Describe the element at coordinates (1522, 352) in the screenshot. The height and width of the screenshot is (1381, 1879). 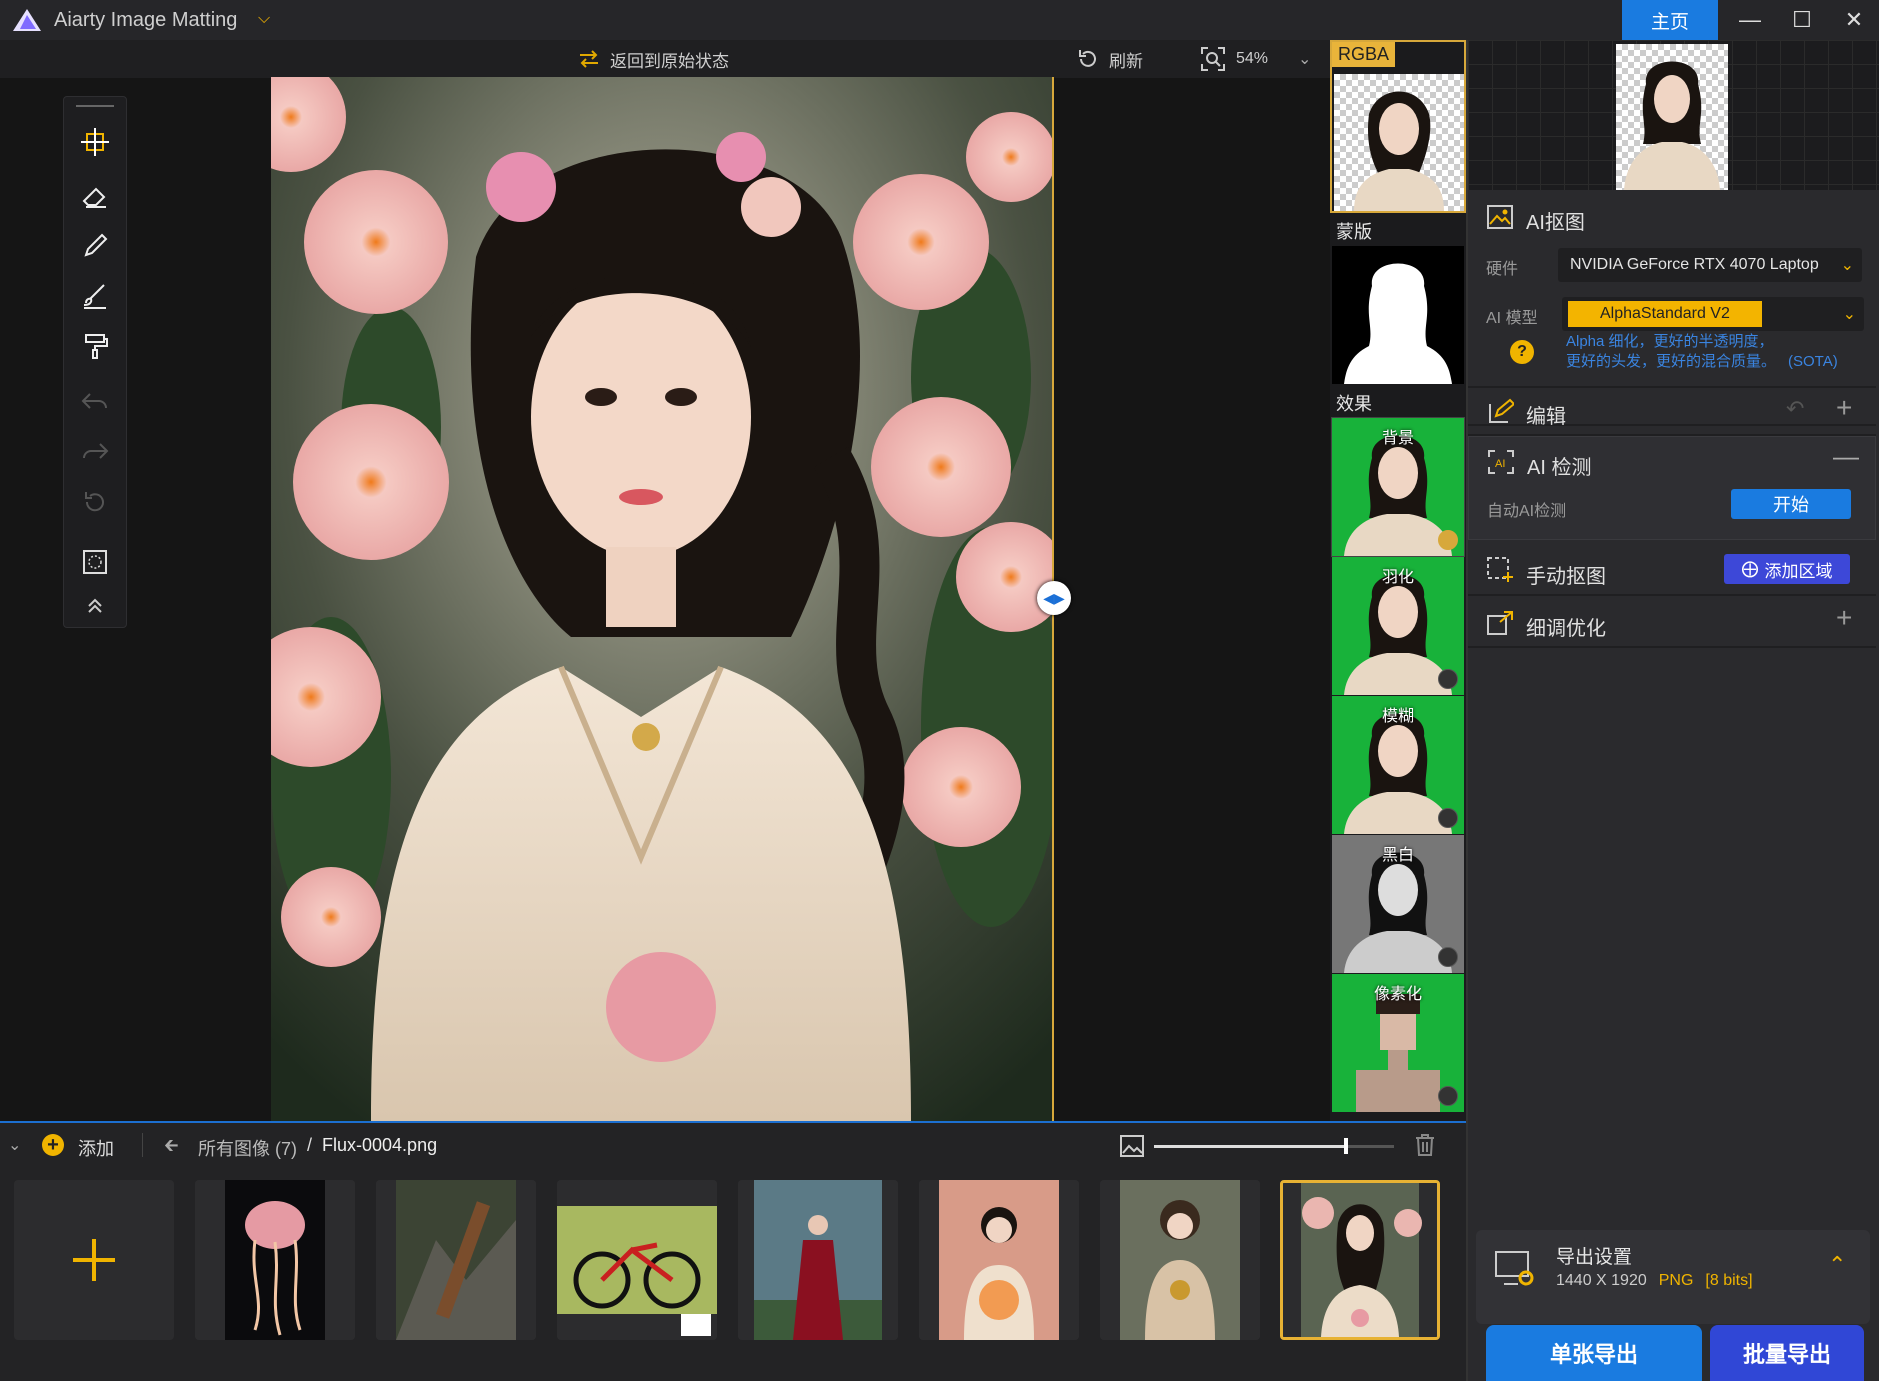
I see `help-icon: ?` at that location.